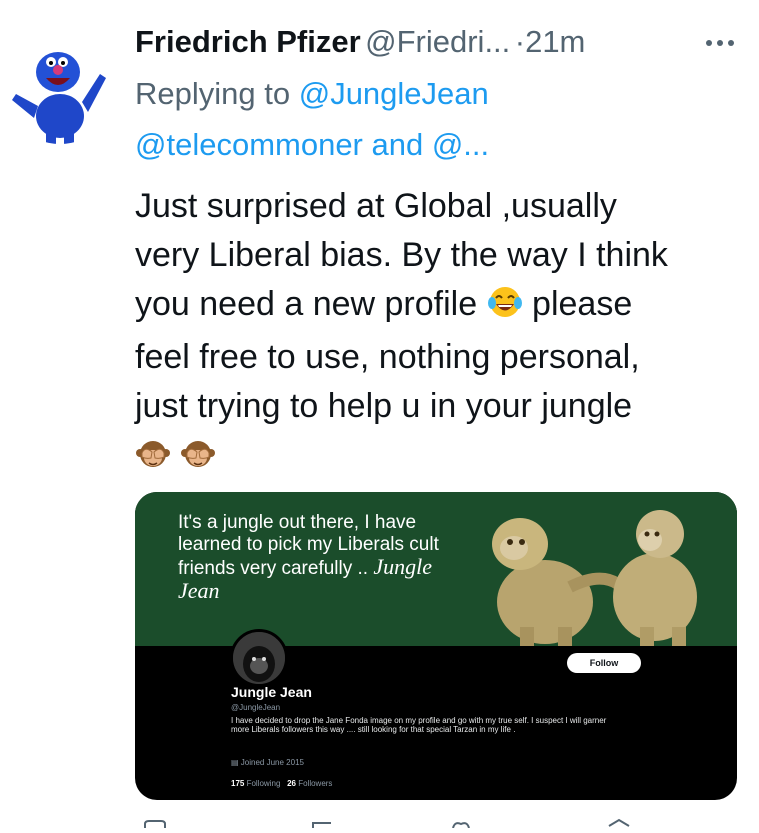  Describe the element at coordinates (271, 692) in the screenshot. I see `profile-name: Jungle Jean` at that location.